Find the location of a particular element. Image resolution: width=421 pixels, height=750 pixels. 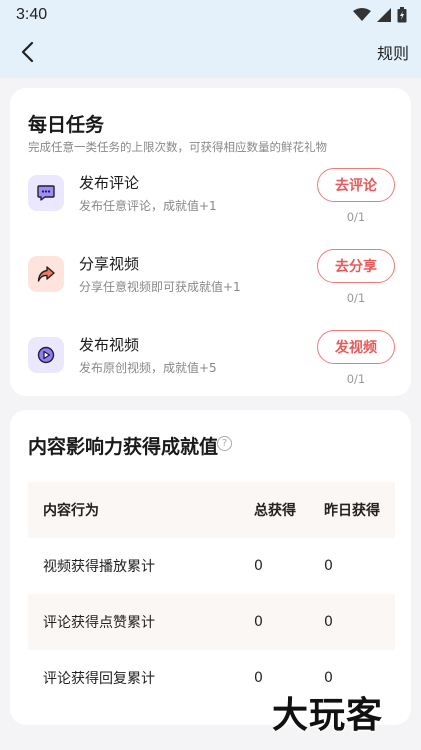

status-icons is located at coordinates (380, 15).